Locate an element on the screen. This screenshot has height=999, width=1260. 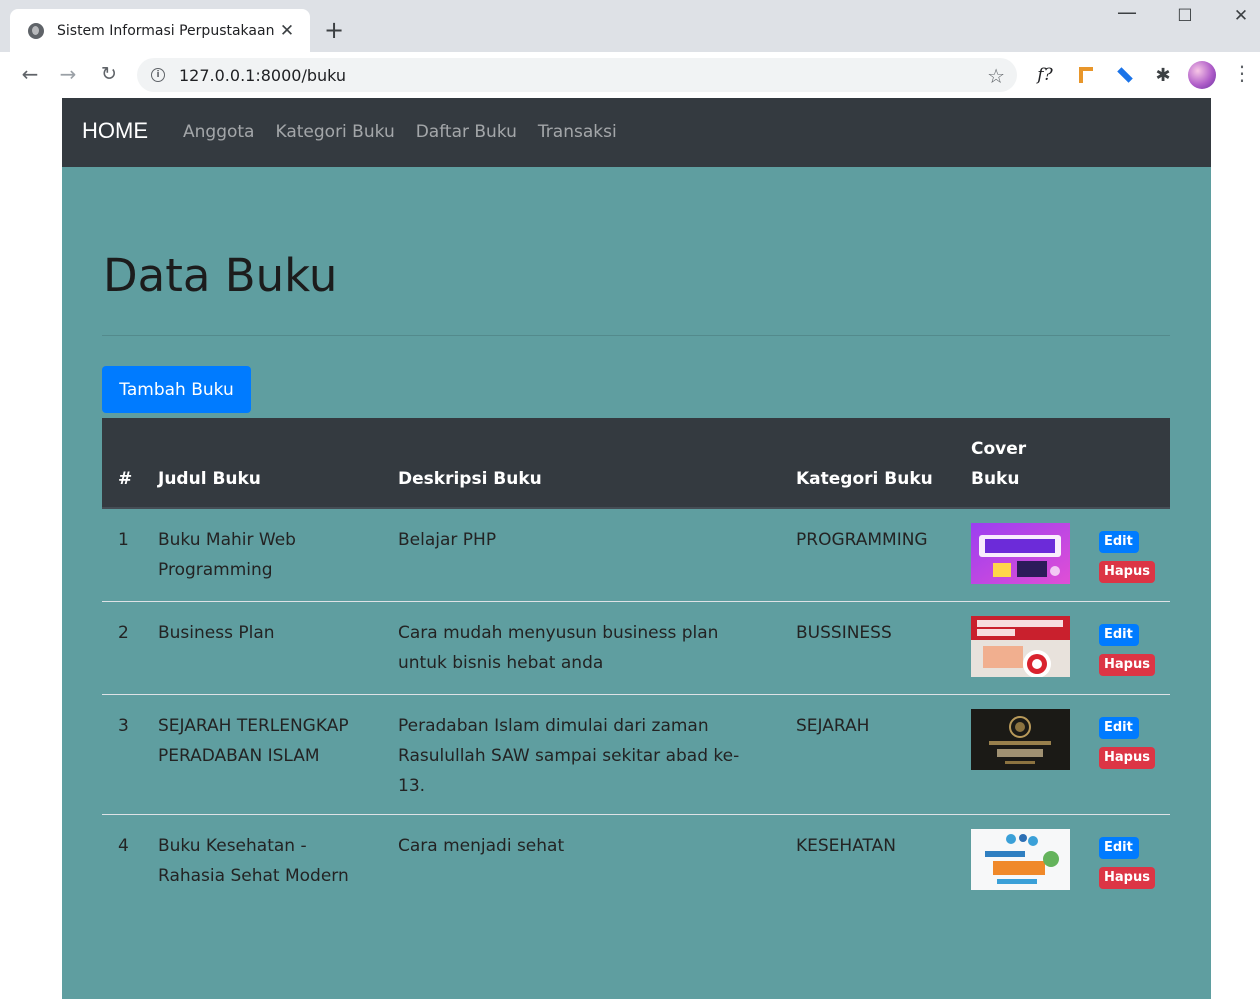
navbar-brand: HOME is located at coordinates (115, 131).